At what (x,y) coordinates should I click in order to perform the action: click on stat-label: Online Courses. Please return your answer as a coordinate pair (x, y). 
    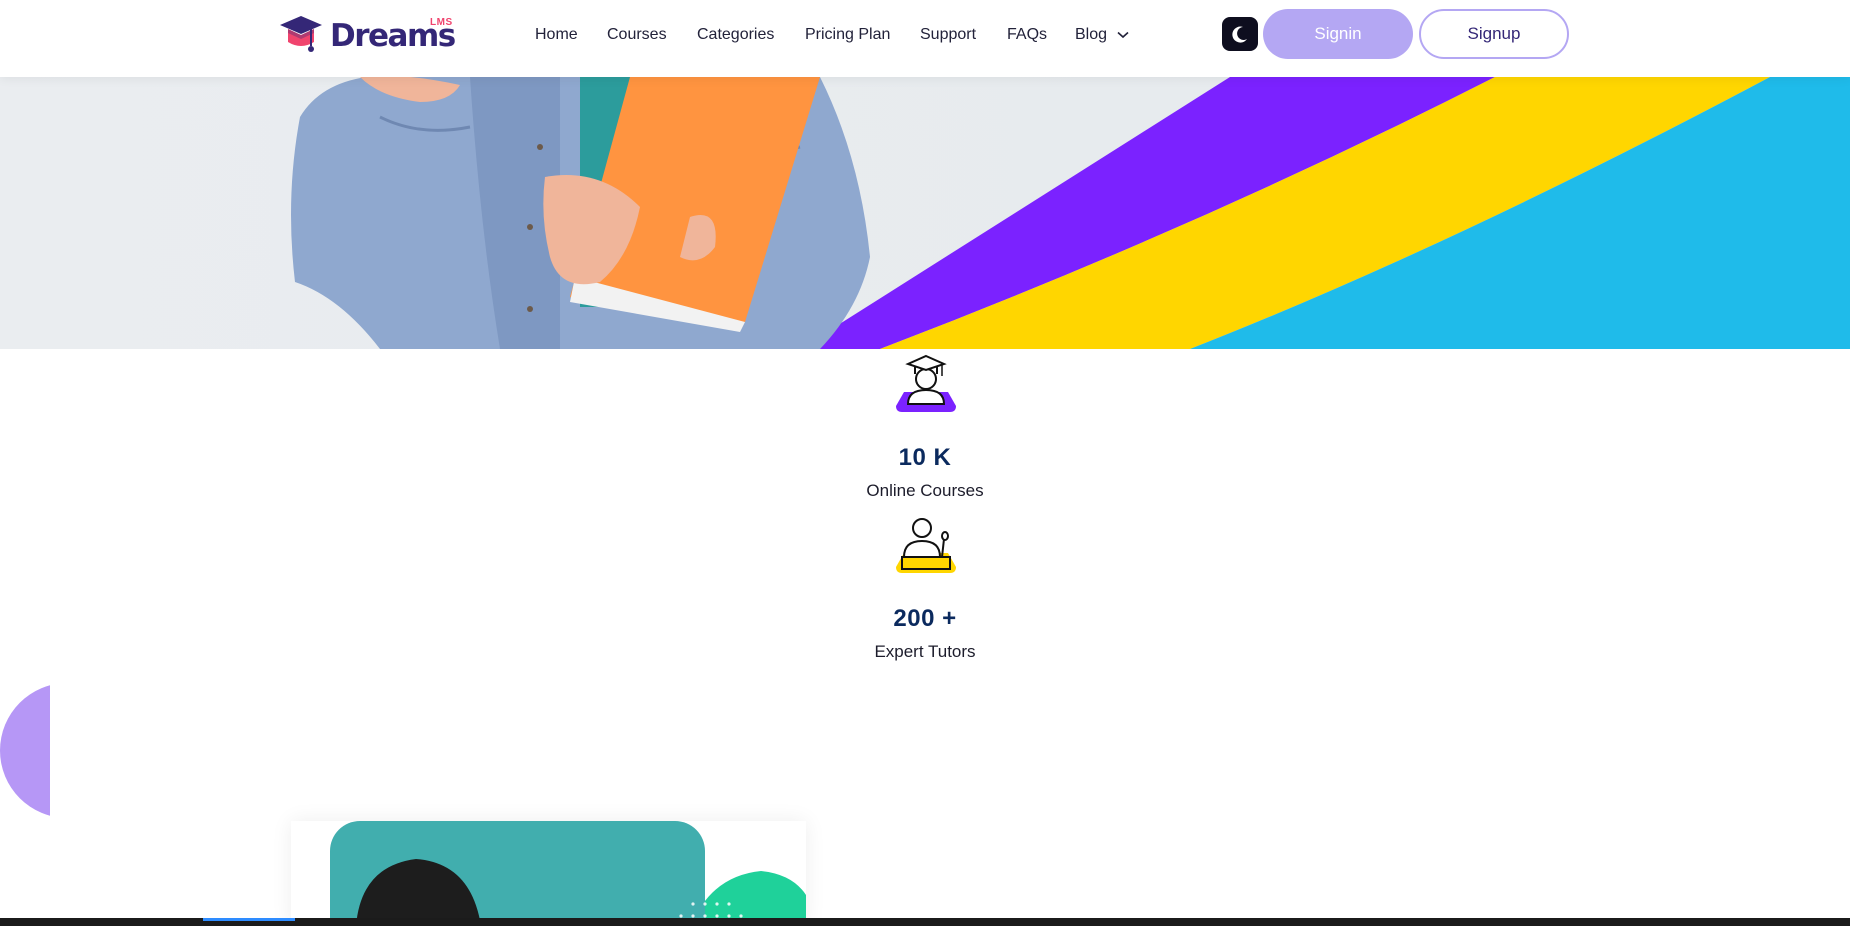
    Looking at the image, I should click on (925, 490).